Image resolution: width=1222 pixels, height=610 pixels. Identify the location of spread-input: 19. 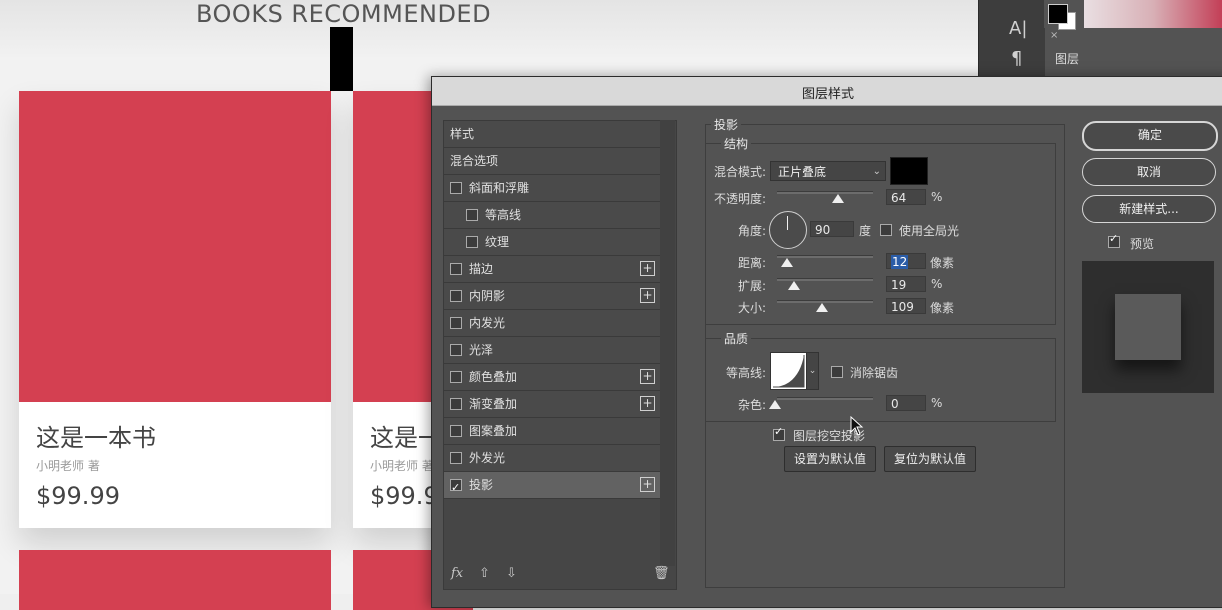
(906, 284).